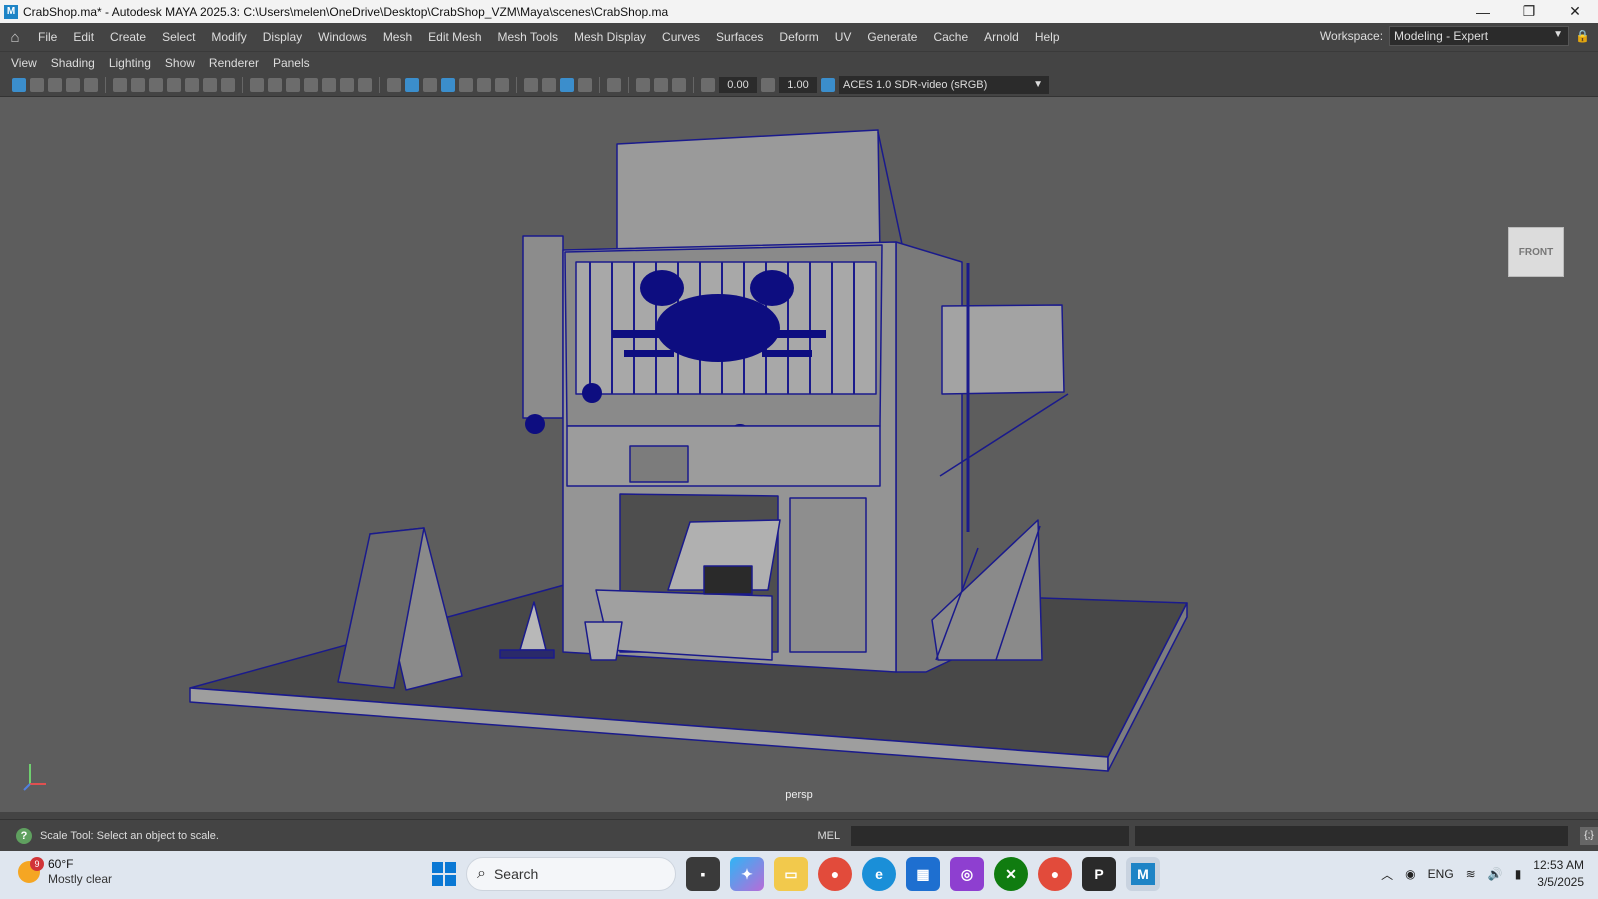 This screenshot has height=899, width=1598. I want to click on language-indicator: ENG, so click(1441, 874).